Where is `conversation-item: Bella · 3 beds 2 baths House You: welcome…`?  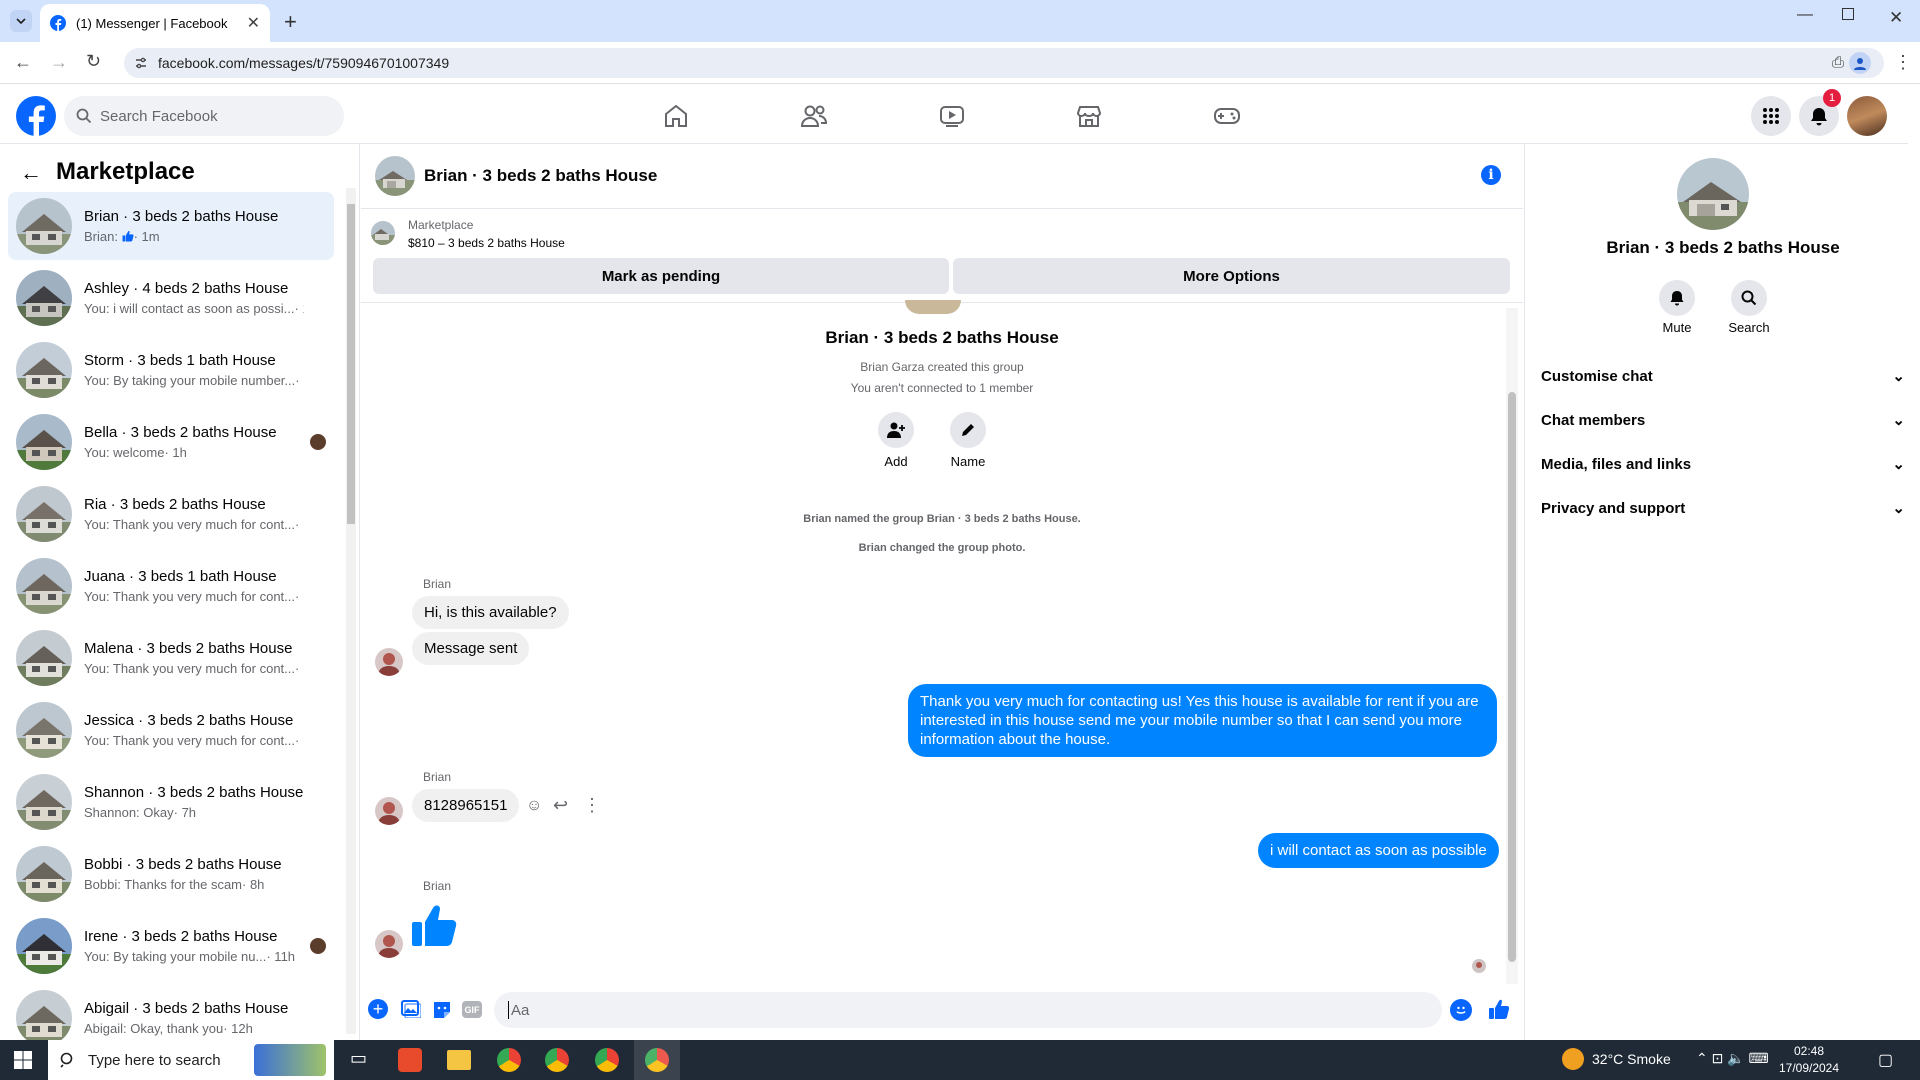
conversation-item: Bella · 3 beds 2 baths House You: welcome… is located at coordinates (171, 442).